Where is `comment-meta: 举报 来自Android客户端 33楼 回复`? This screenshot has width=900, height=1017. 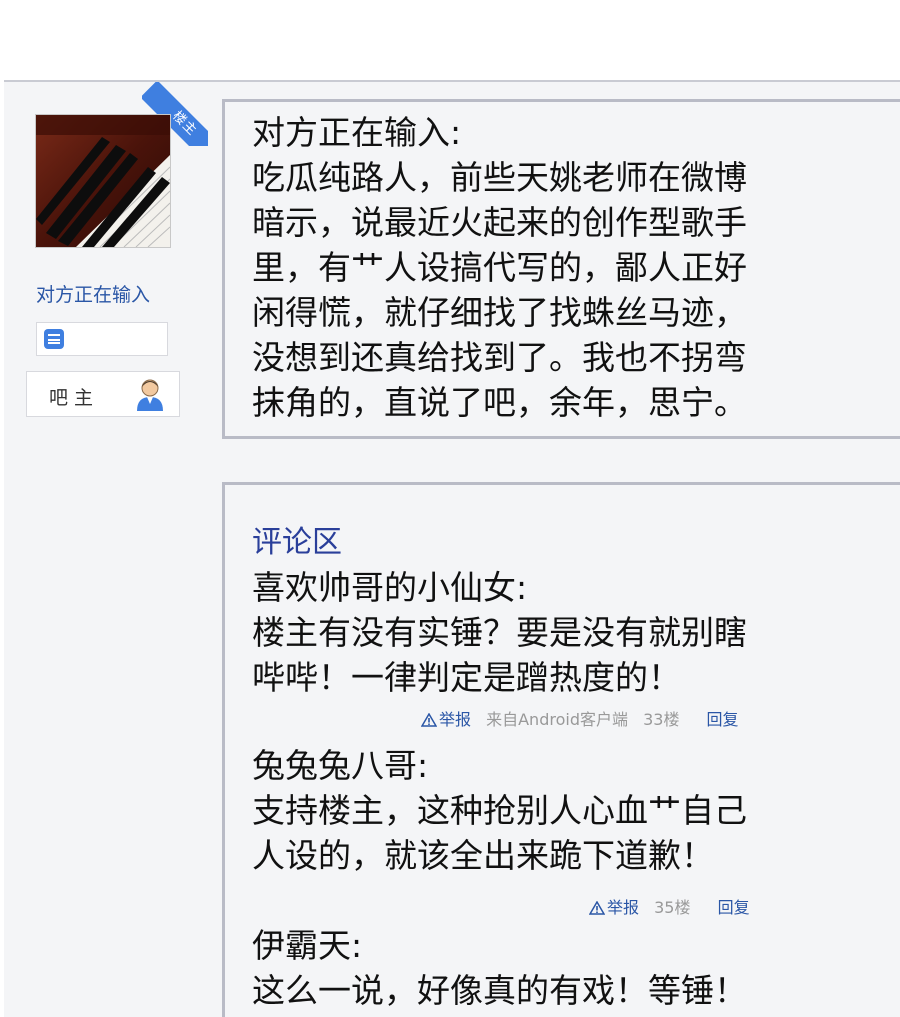
comment-meta: 举报 来自Android客户端 33楼 回复 is located at coordinates (585, 718).